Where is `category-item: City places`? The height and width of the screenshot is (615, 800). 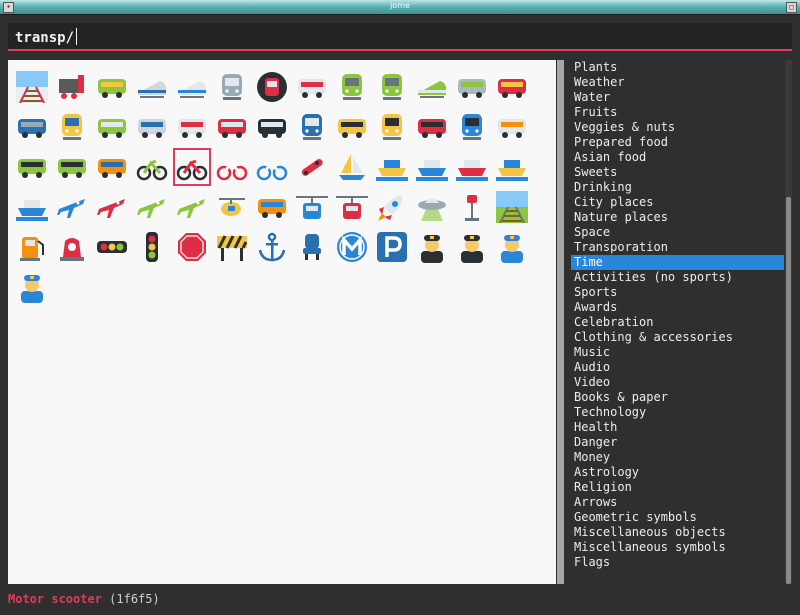 category-item: City places is located at coordinates (677, 202).